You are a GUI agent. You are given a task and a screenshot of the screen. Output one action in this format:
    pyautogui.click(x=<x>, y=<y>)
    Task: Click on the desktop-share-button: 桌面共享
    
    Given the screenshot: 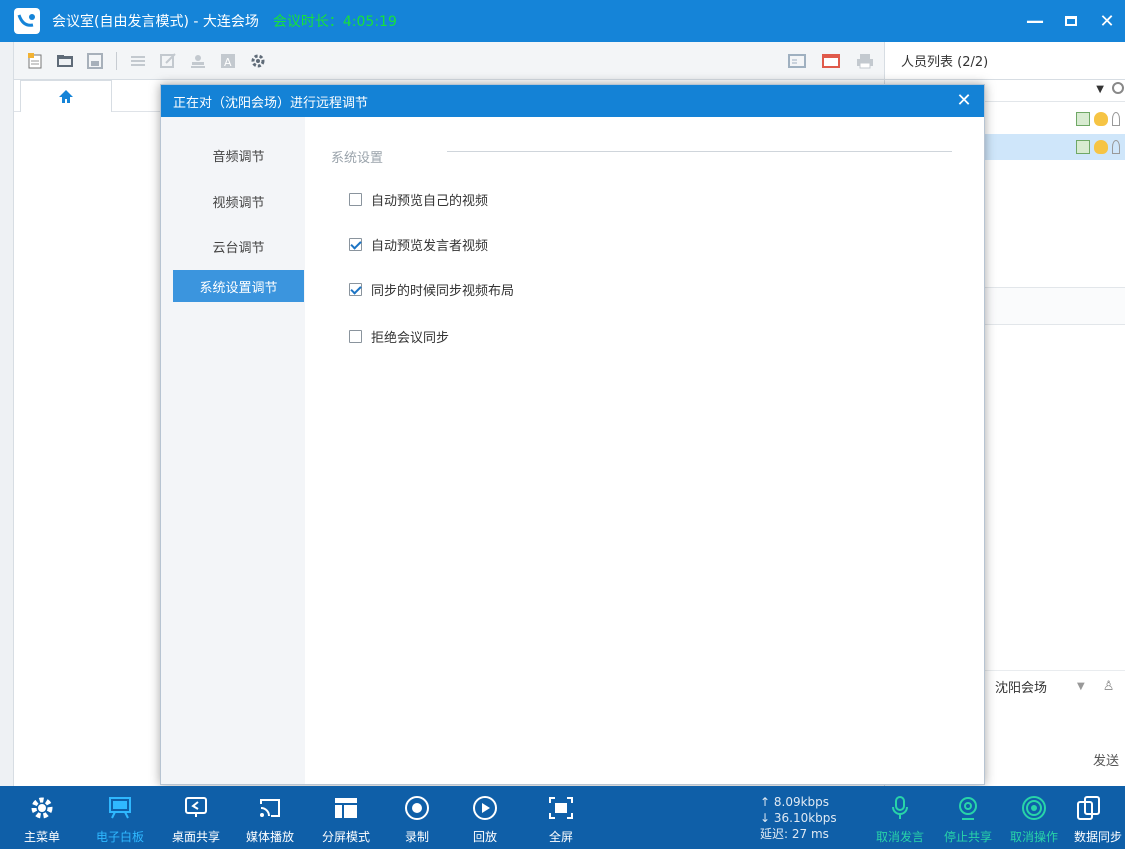 What is the action you would take?
    pyautogui.click(x=196, y=817)
    